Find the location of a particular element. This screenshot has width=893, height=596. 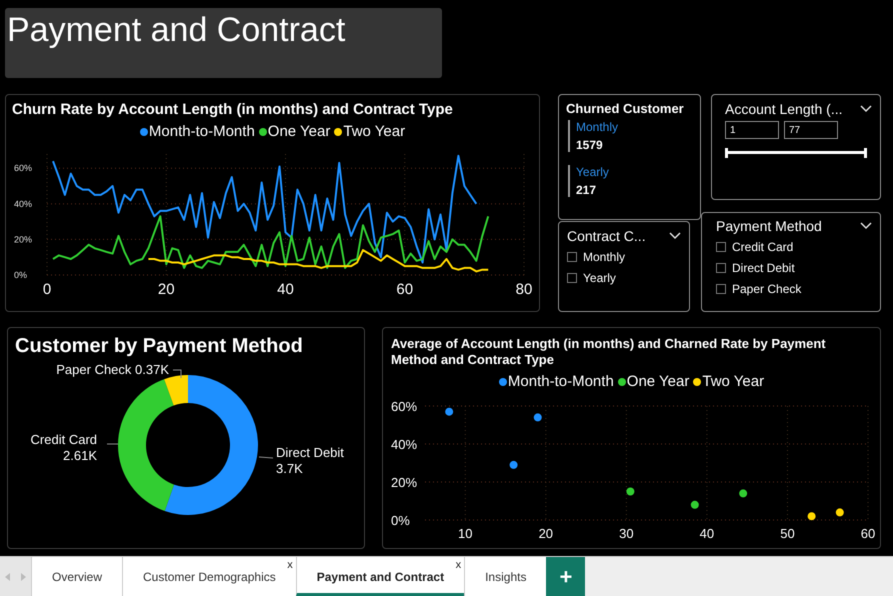

chart-title: Average of Account Length (in months) and Charned Rate by Payment Method and Contract Type is located at coordinates (608, 351).